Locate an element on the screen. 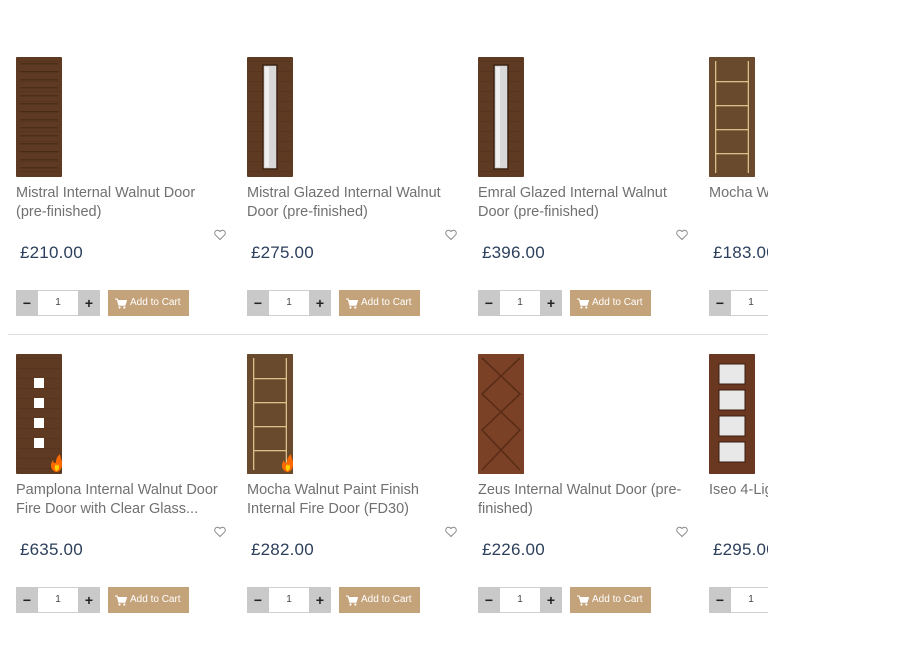  product-price: £295.00 is located at coordinates (740, 549).